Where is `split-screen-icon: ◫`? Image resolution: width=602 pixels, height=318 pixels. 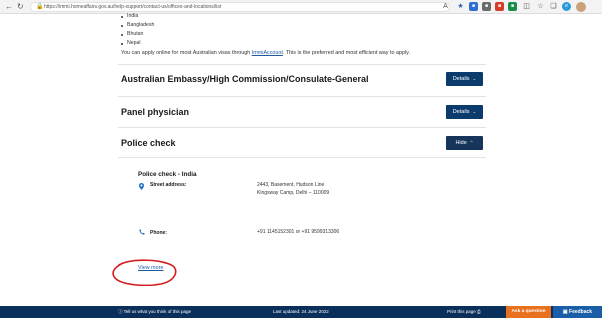
split-screen-icon: ◫ is located at coordinates (526, 6).